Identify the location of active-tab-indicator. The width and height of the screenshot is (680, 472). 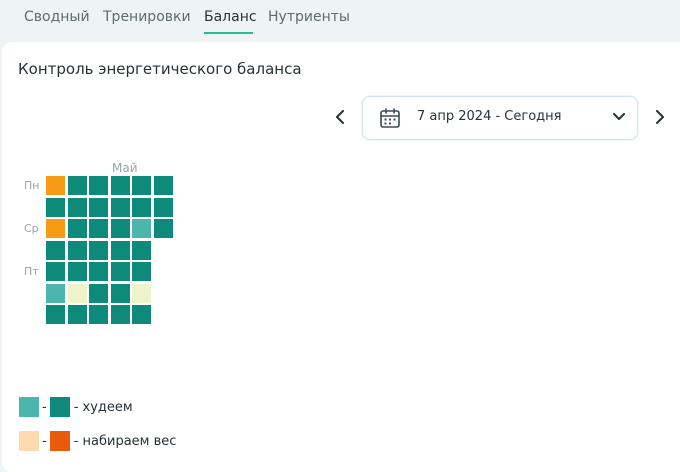
(228, 33).